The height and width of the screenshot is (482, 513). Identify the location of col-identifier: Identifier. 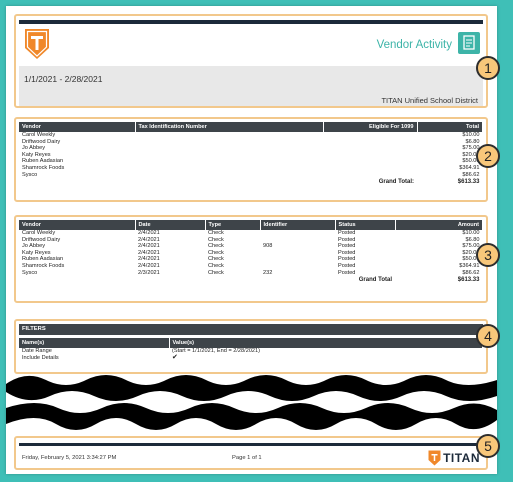
(298, 225).